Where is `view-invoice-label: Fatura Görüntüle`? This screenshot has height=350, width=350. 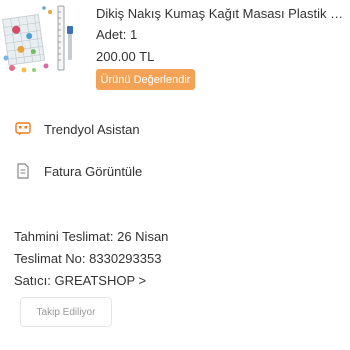 view-invoice-label: Fatura Görüntüle is located at coordinates (93, 171).